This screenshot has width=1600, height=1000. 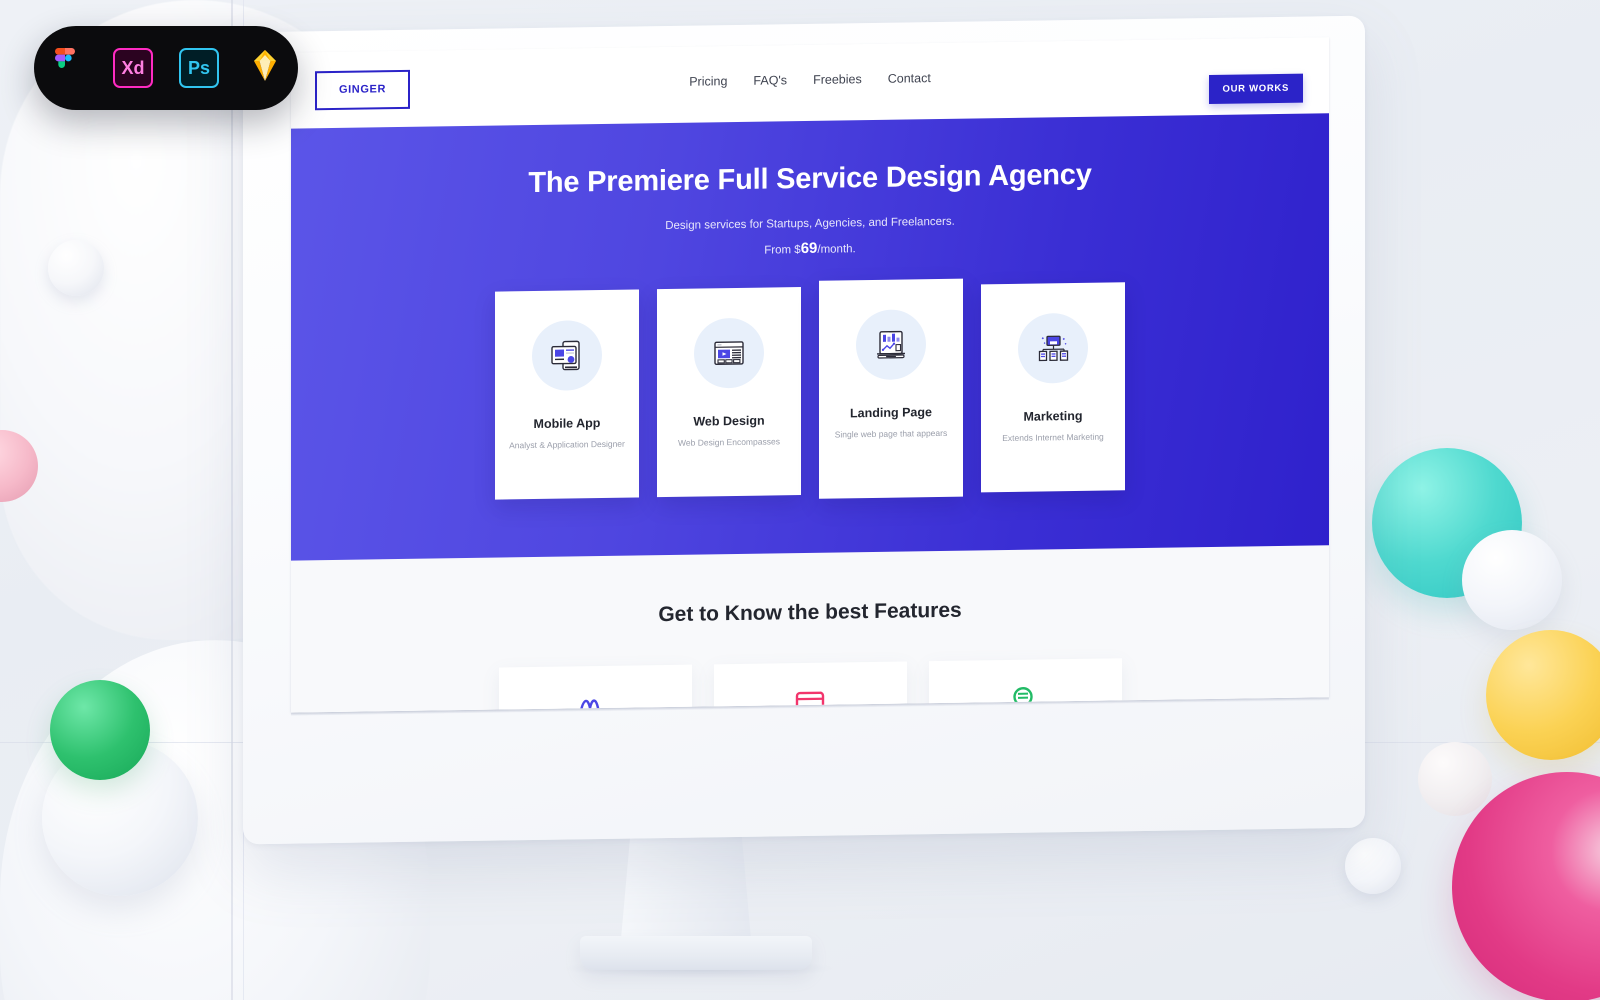 I want to click on sphere-white-right, so click(x=1512, y=580).